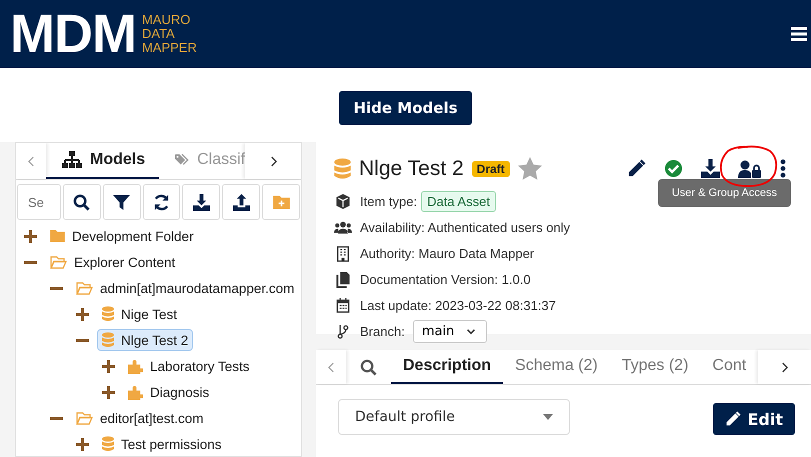 Image resolution: width=811 pixels, height=457 pixels. What do you see at coordinates (122, 236) in the screenshot?
I see `tree-item: Development Folder` at bounding box center [122, 236].